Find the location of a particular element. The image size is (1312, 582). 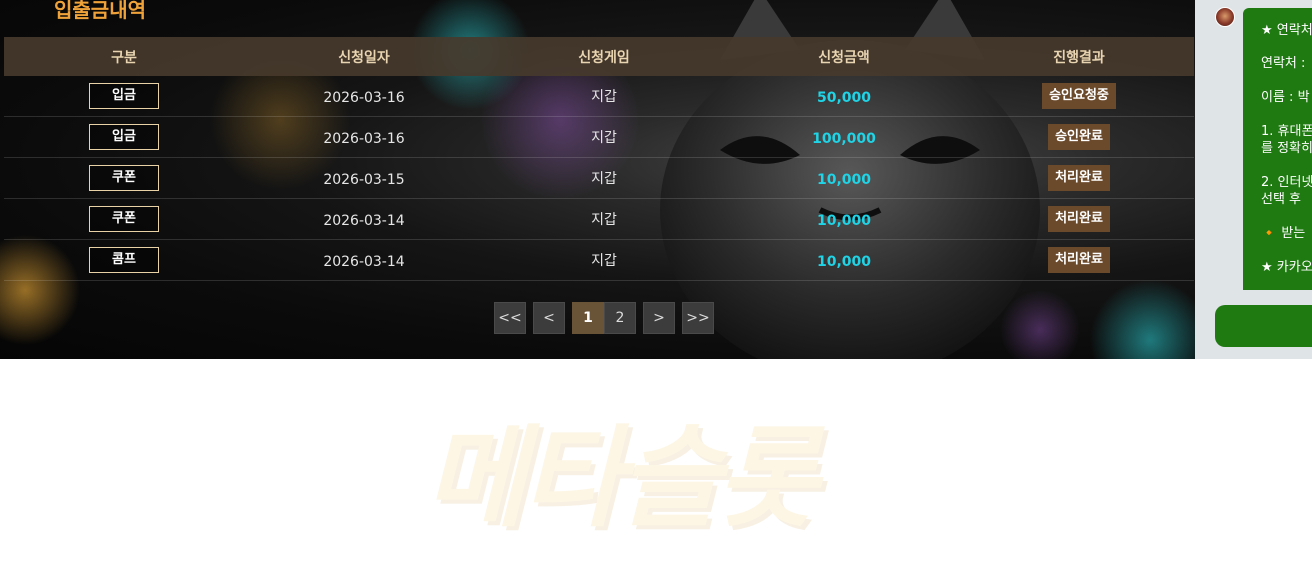

type-badge: 콤프 is located at coordinates (124, 260).